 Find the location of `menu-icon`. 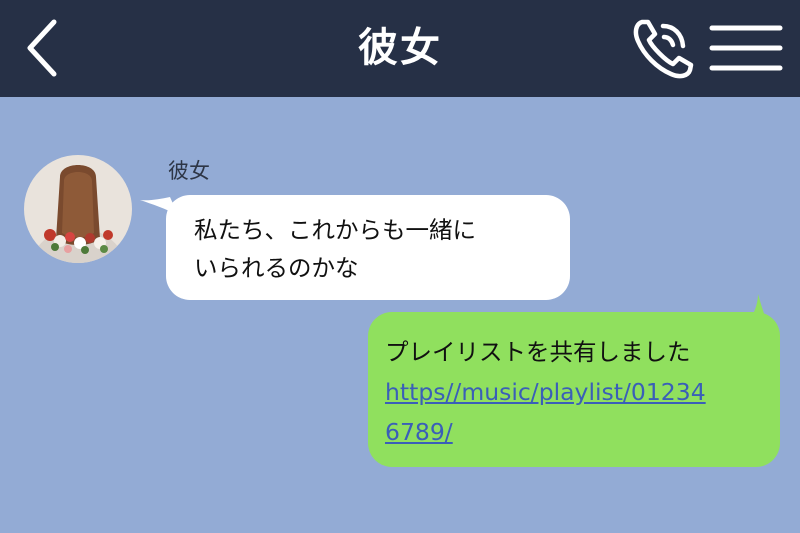

menu-icon is located at coordinates (746, 48).